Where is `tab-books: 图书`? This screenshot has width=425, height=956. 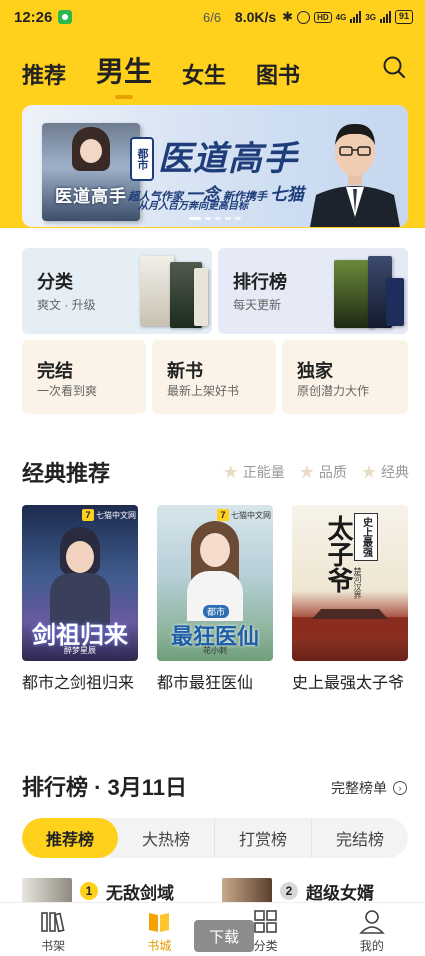 tab-books: 图书 is located at coordinates (278, 74).